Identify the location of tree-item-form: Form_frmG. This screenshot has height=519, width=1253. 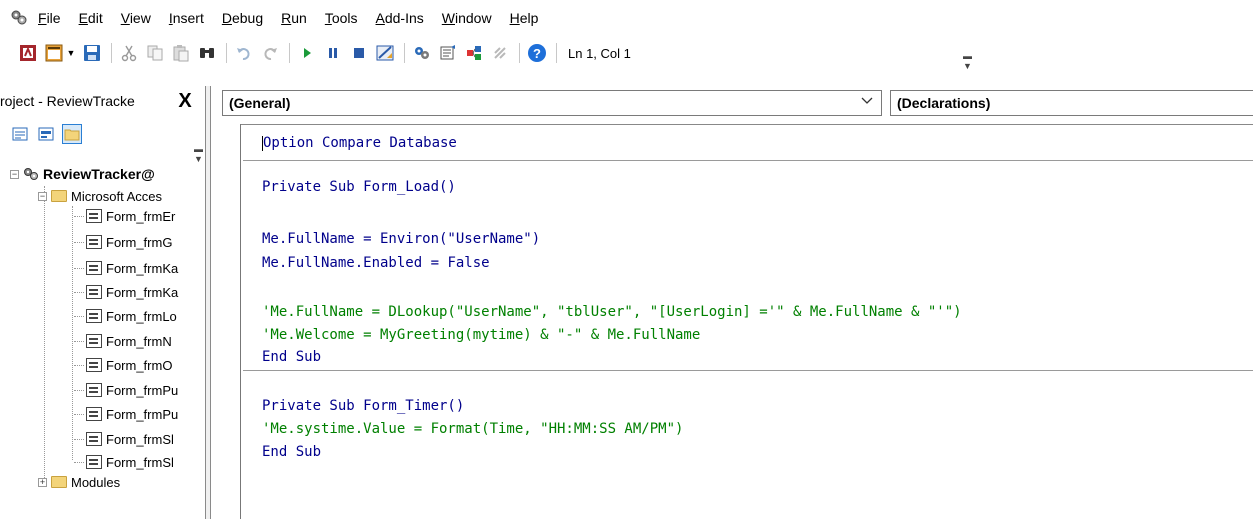
(123, 242).